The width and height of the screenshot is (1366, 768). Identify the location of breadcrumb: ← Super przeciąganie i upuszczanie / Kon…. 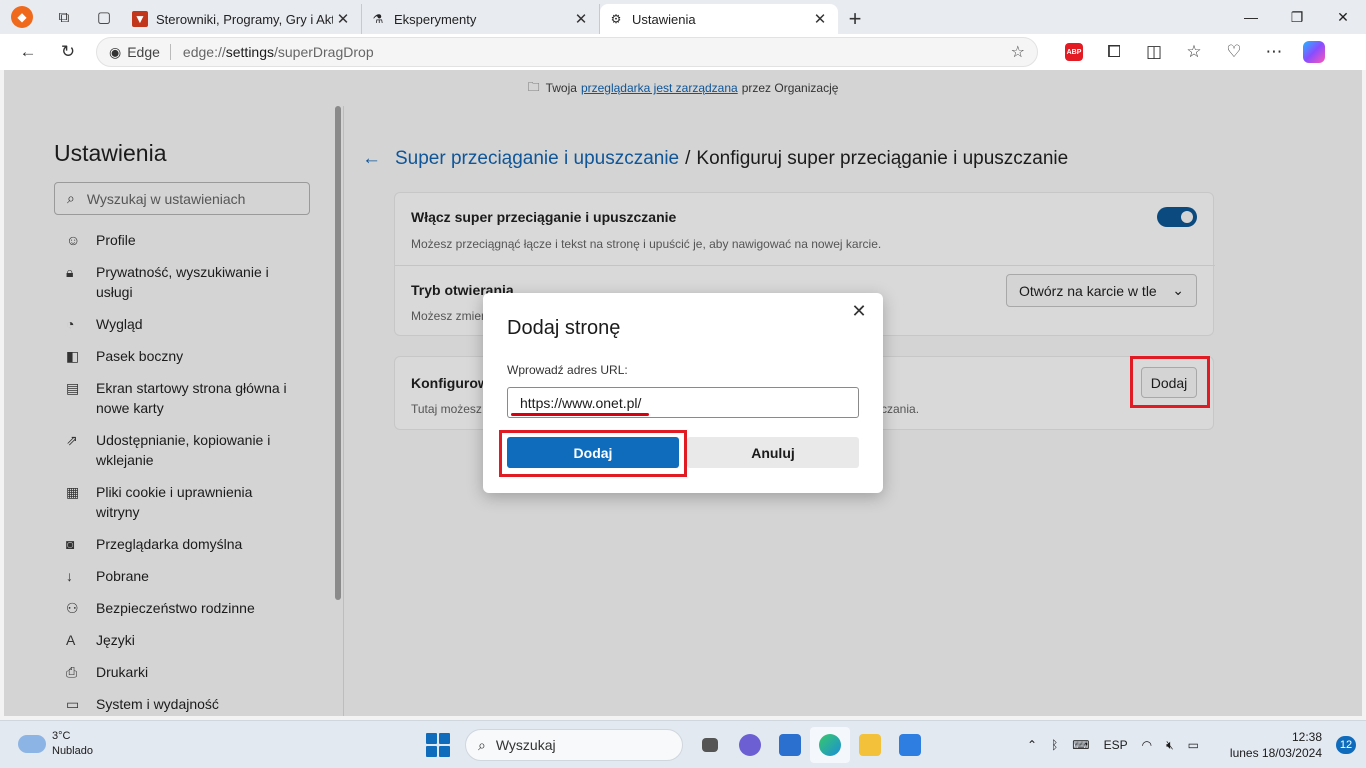
(715, 159).